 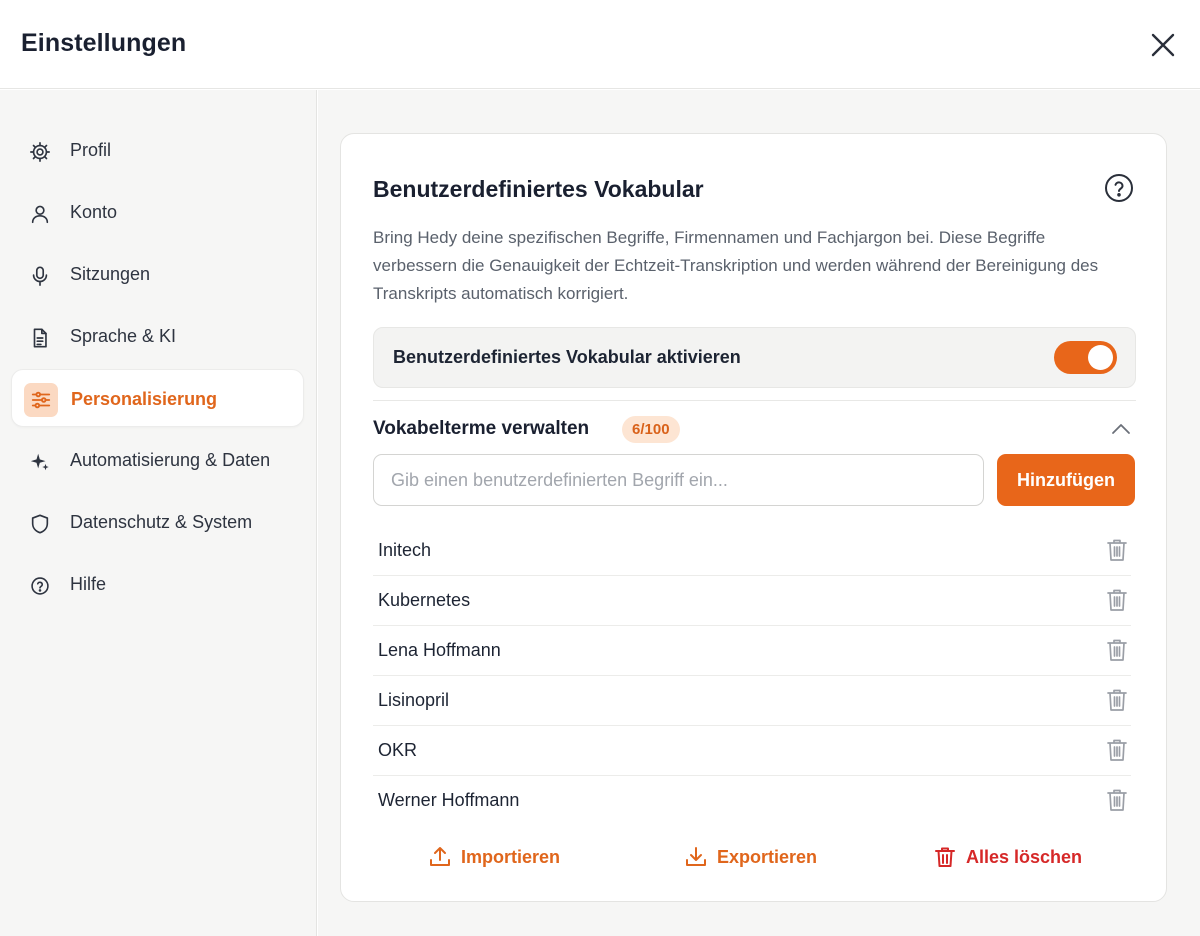 What do you see at coordinates (1024, 856) in the screenshot?
I see `clear-all-label: Alles löschen` at bounding box center [1024, 856].